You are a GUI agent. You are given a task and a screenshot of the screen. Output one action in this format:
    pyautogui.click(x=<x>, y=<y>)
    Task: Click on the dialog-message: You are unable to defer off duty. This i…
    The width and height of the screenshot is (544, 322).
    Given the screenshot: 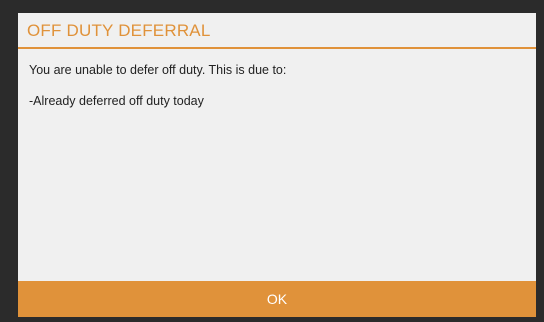 What is the action you would take?
    pyautogui.click(x=158, y=70)
    